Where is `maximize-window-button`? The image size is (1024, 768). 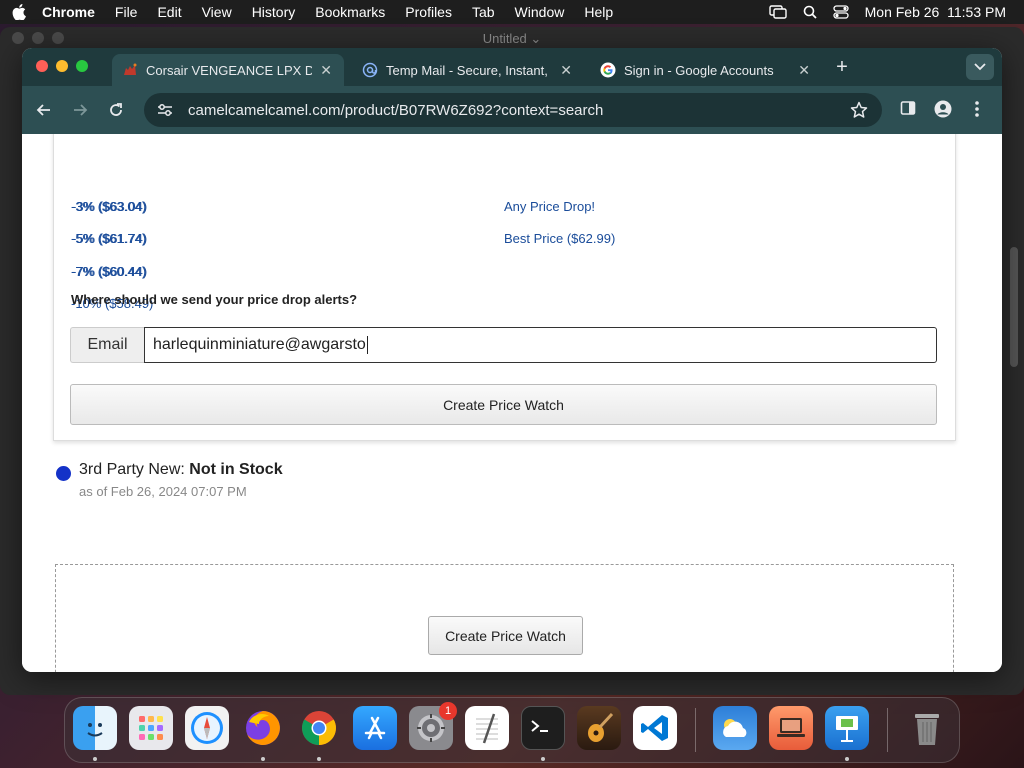
maximize-window-button is located at coordinates (82, 66).